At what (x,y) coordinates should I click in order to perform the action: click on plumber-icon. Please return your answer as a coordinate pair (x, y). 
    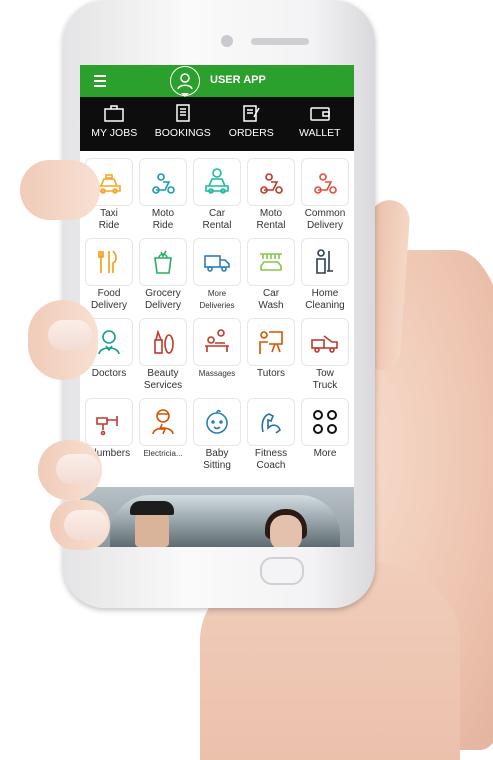
    Looking at the image, I should click on (109, 422).